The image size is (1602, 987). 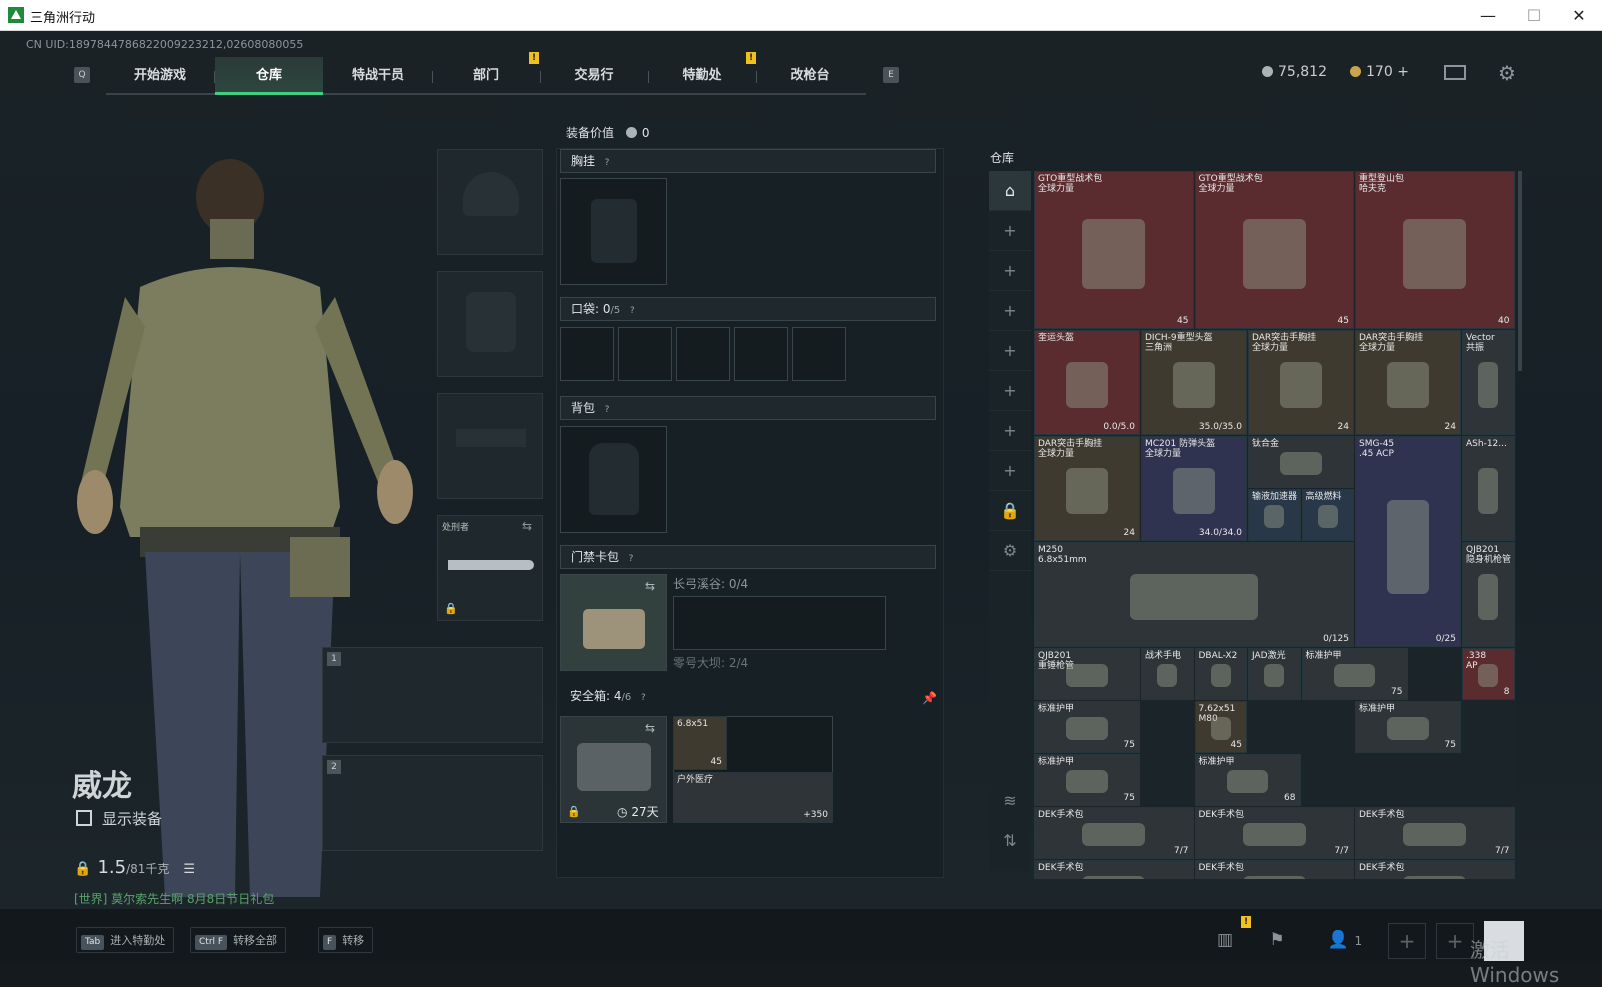 What do you see at coordinates (1194, 382) in the screenshot?
I see `warehouse-item: DICH-9重型头盔 三角洲 35.0/35.0` at bounding box center [1194, 382].